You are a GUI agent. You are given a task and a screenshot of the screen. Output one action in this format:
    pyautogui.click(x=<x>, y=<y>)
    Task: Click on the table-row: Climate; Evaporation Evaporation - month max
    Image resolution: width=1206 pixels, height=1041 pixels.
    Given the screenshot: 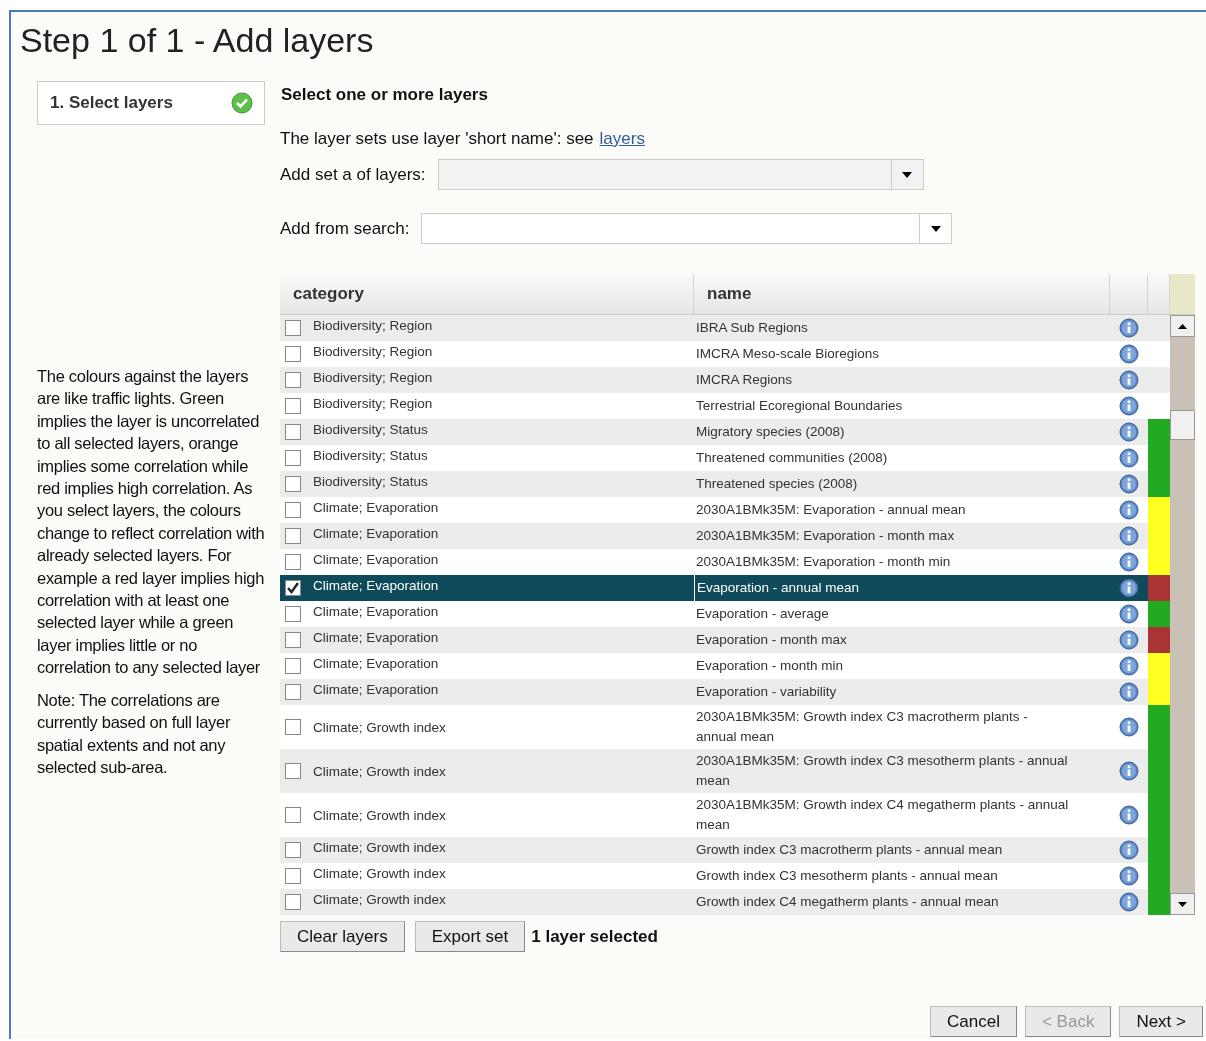 What is the action you would take?
    pyautogui.click(x=725, y=640)
    